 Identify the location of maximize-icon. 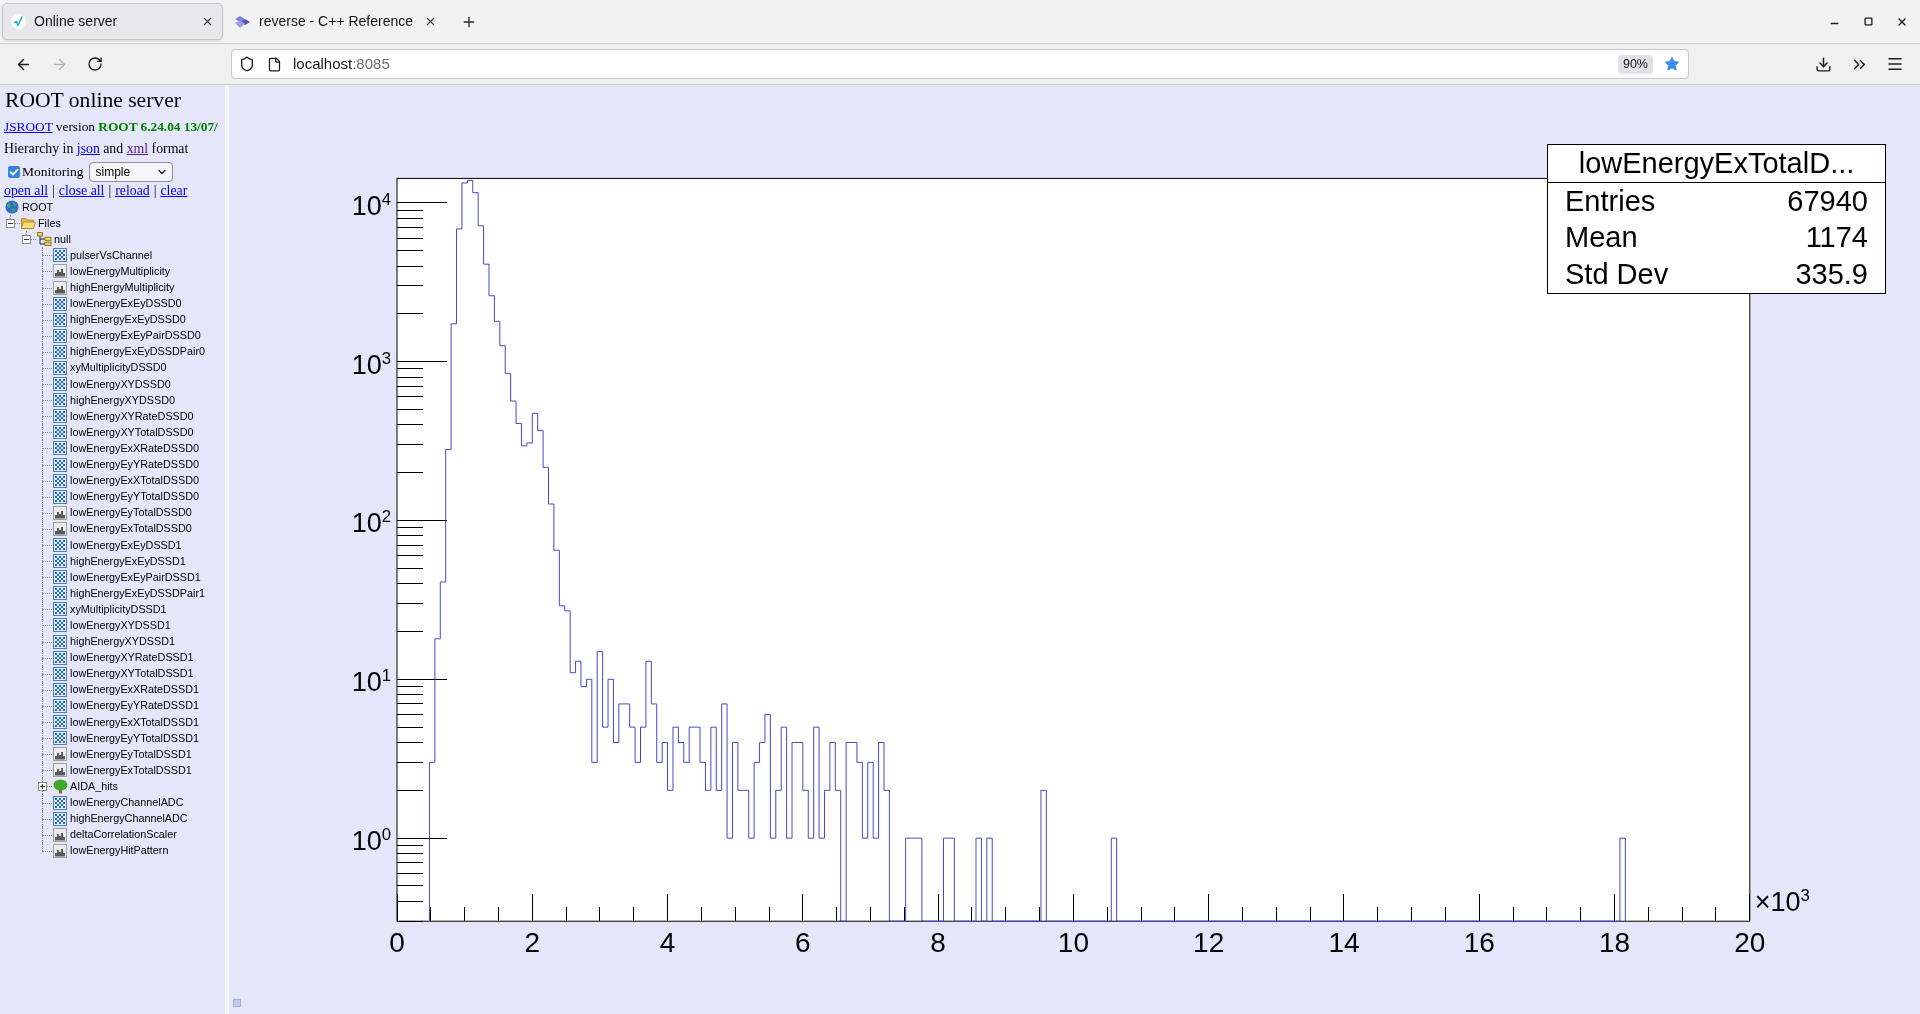
(1868, 21).